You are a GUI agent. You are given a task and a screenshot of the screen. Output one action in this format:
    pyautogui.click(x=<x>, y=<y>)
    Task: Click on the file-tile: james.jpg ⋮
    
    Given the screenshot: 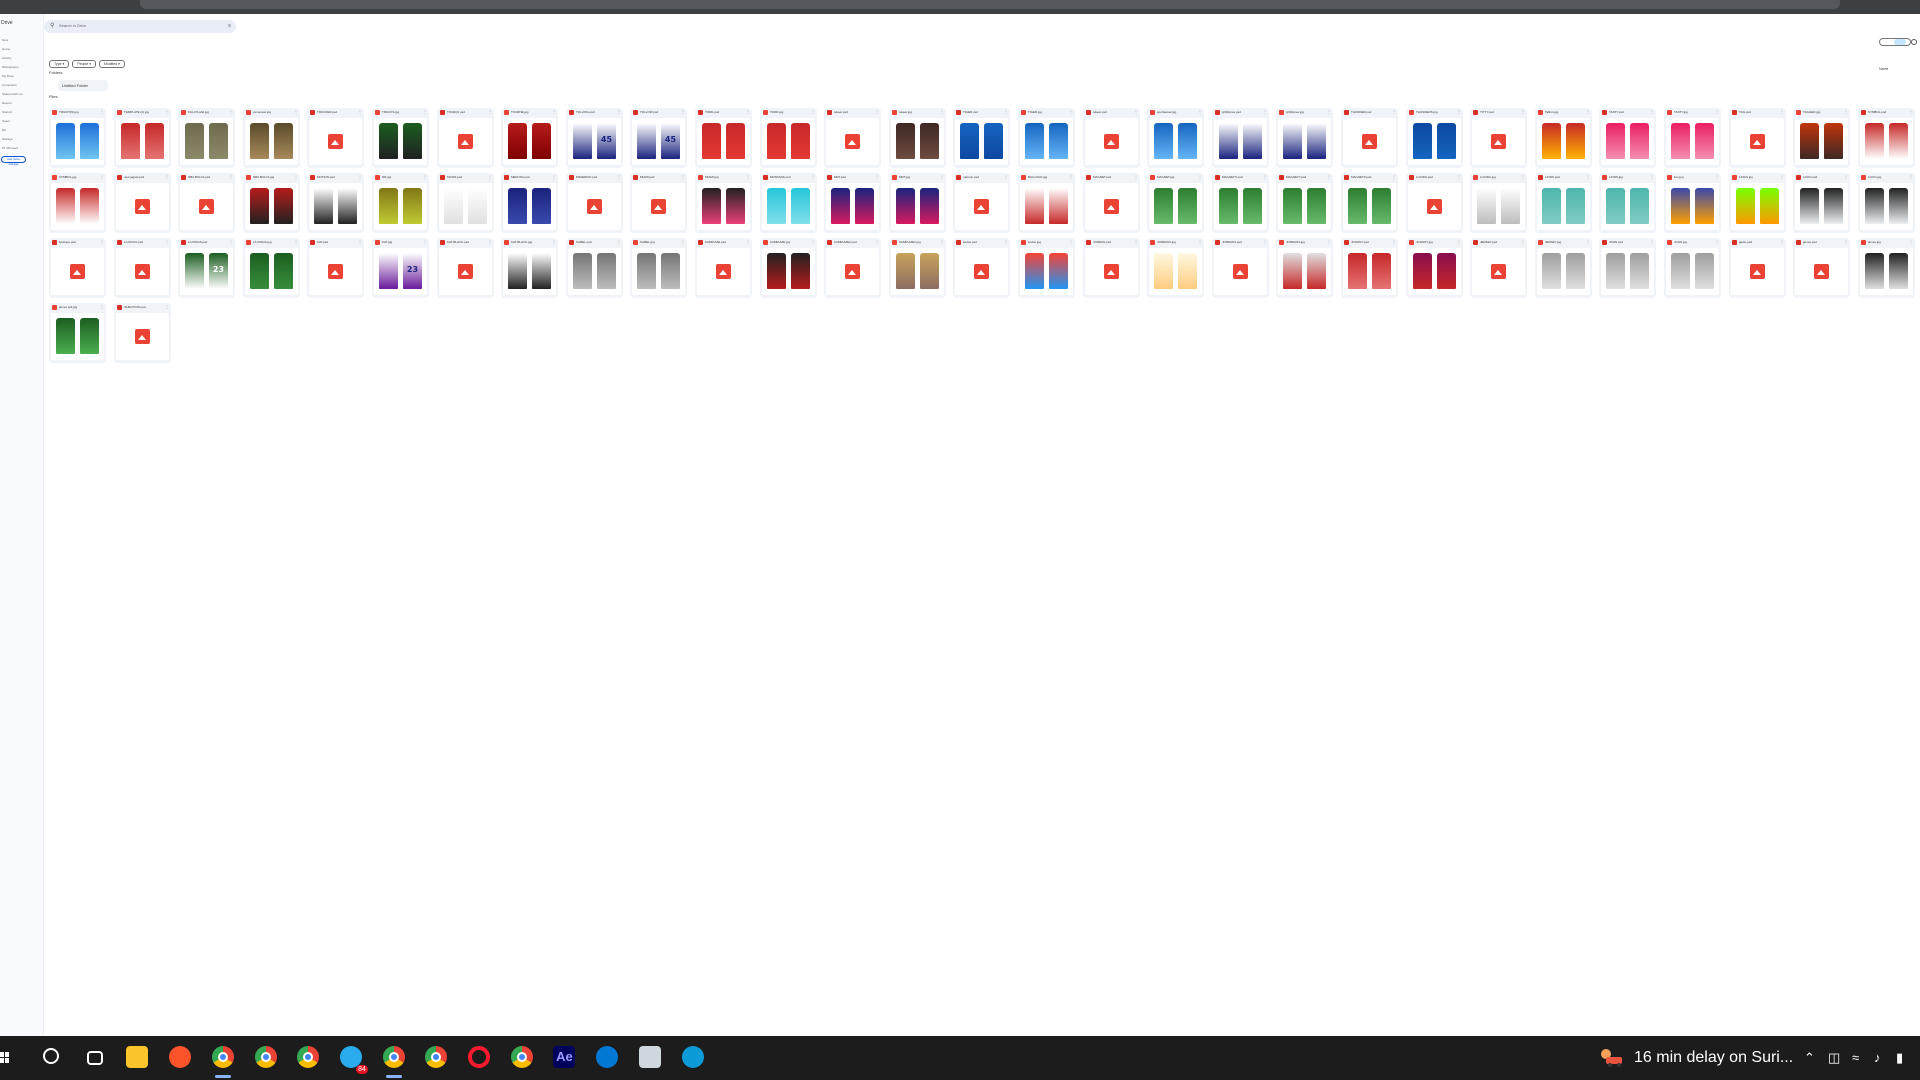 What is the action you would take?
    pyautogui.click(x=1886, y=268)
    